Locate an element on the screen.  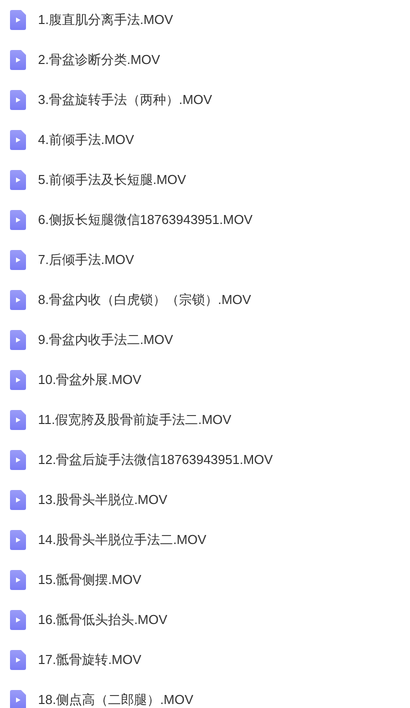
file-name: 11.假宽胯及股骨前旋手法二.MOV is located at coordinates (135, 420).